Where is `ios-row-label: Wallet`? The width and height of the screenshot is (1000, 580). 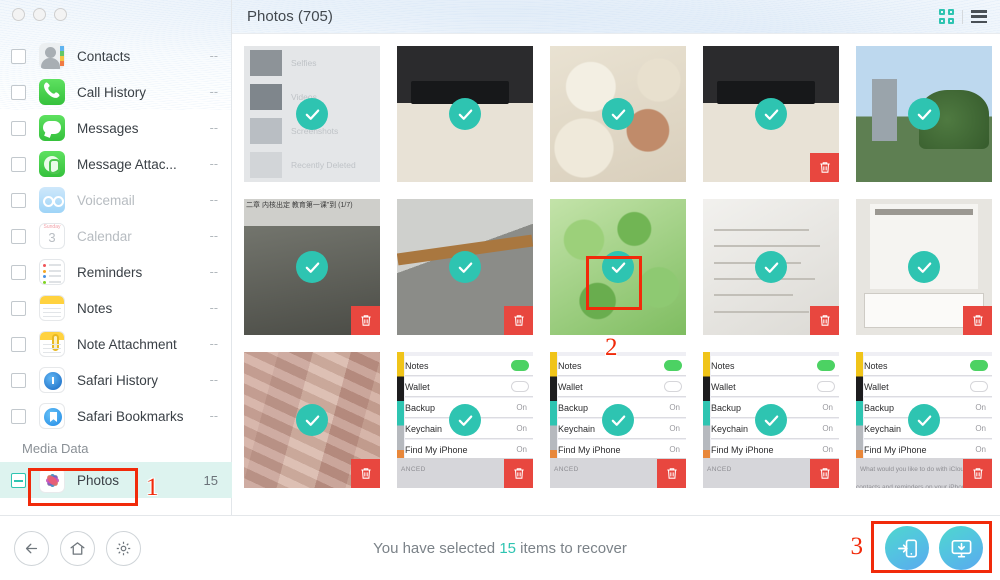 ios-row-label: Wallet is located at coordinates (417, 386).